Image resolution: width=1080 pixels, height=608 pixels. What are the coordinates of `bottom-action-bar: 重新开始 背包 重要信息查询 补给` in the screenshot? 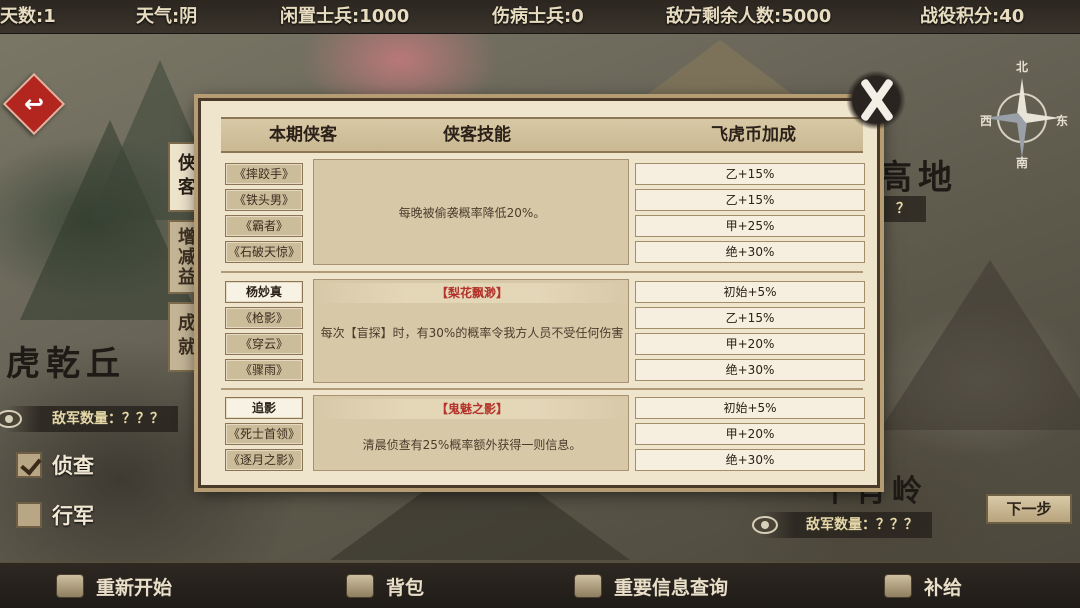 It's located at (540, 585).